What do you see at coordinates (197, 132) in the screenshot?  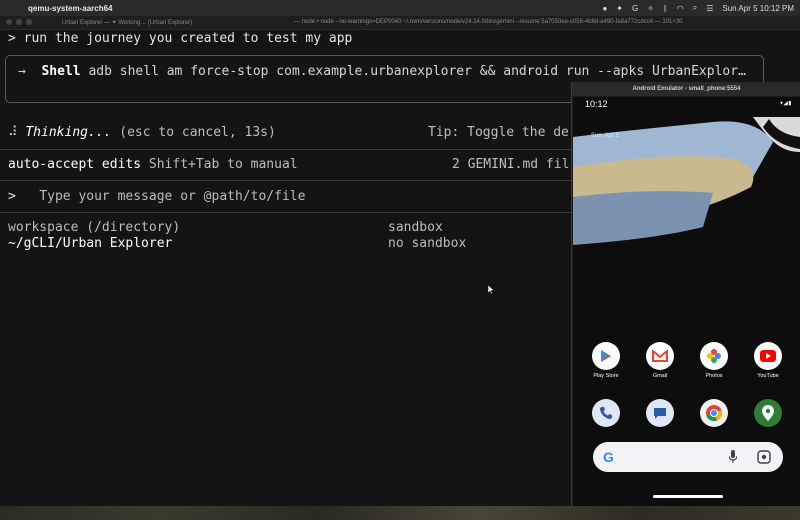 I see `thinking-timer: (esc to cancel, 13s)` at bounding box center [197, 132].